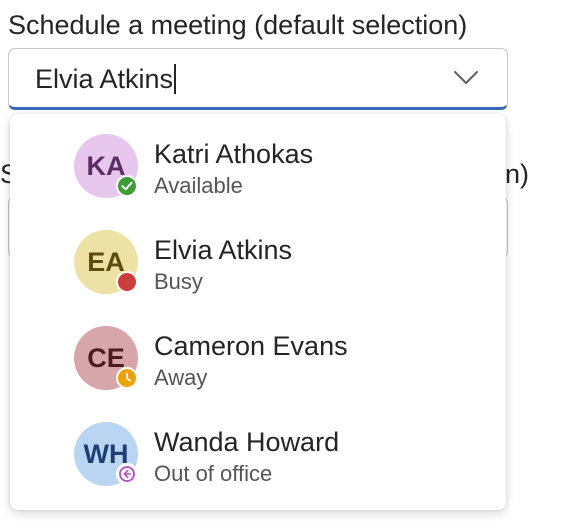  Describe the element at coordinates (223, 250) in the screenshot. I see `option-name: Elvia Atkins` at that location.